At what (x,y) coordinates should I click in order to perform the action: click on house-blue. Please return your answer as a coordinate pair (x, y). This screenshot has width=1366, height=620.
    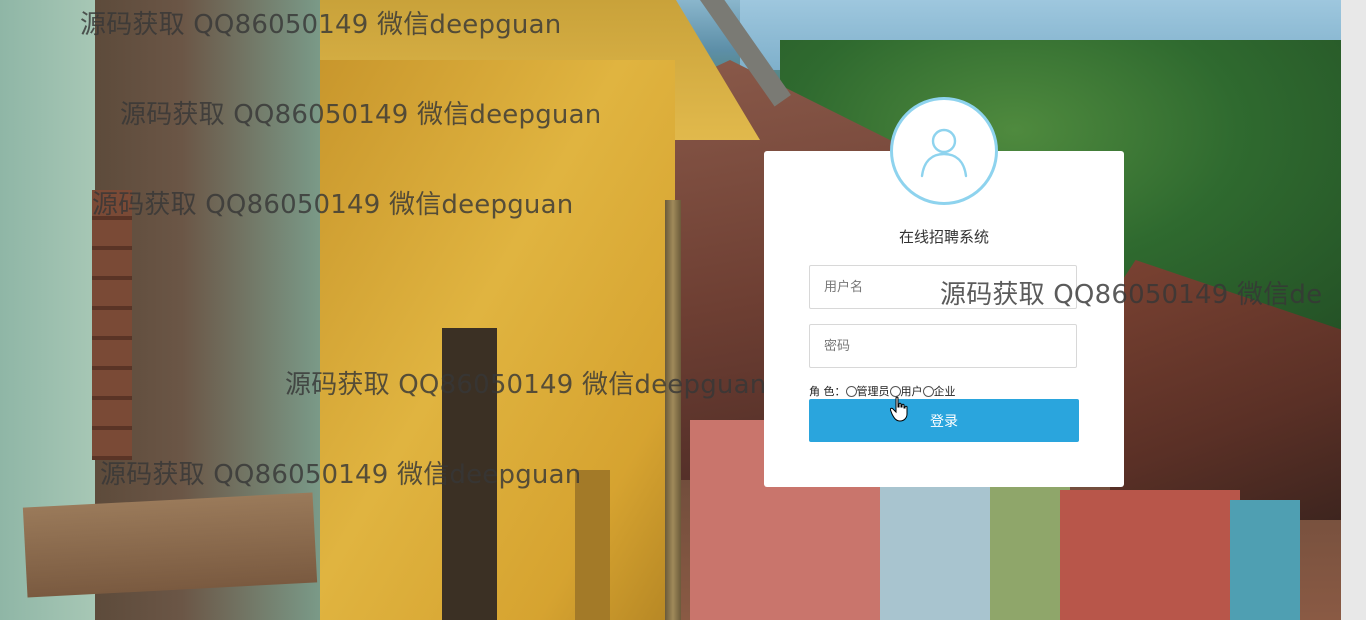
    Looking at the image, I should click on (940, 550).